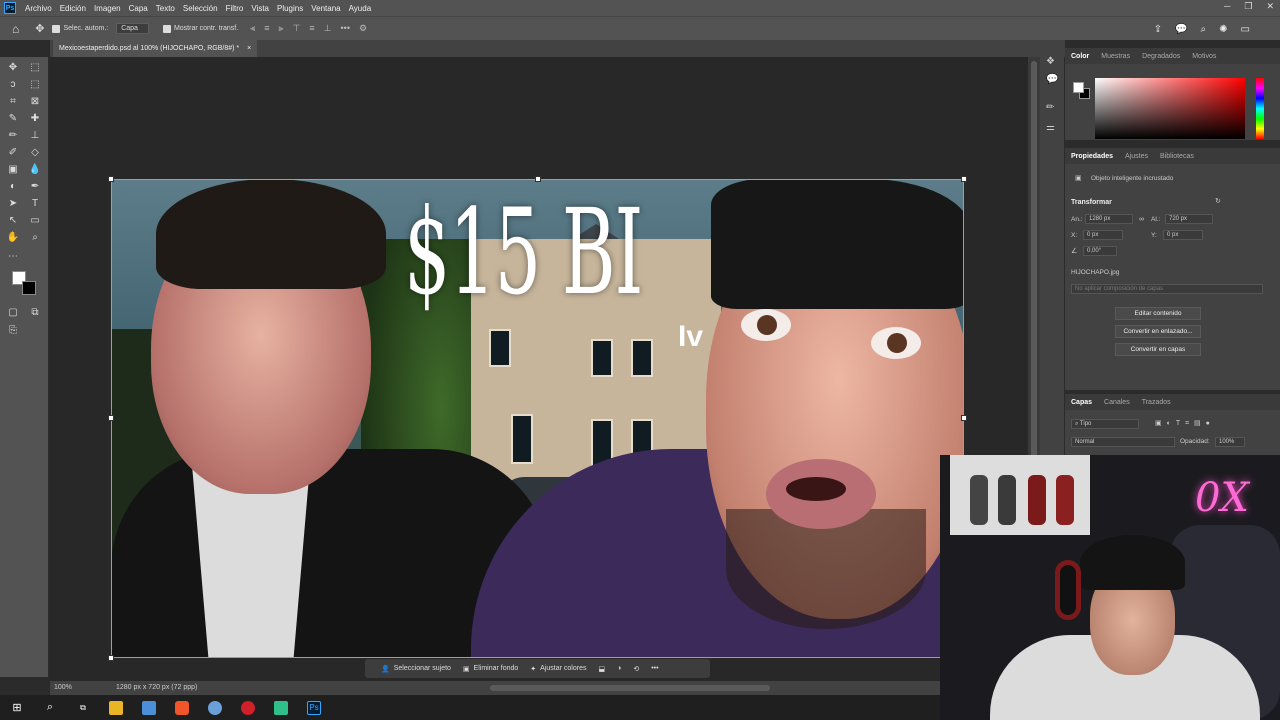 This screenshot has height=720, width=1280. I want to click on comments-icon: 💬, so click(1052, 80).